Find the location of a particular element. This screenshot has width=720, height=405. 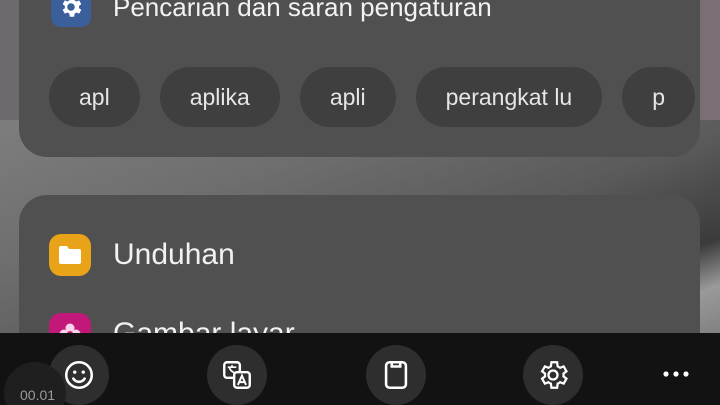

more-button is located at coordinates (676, 374).